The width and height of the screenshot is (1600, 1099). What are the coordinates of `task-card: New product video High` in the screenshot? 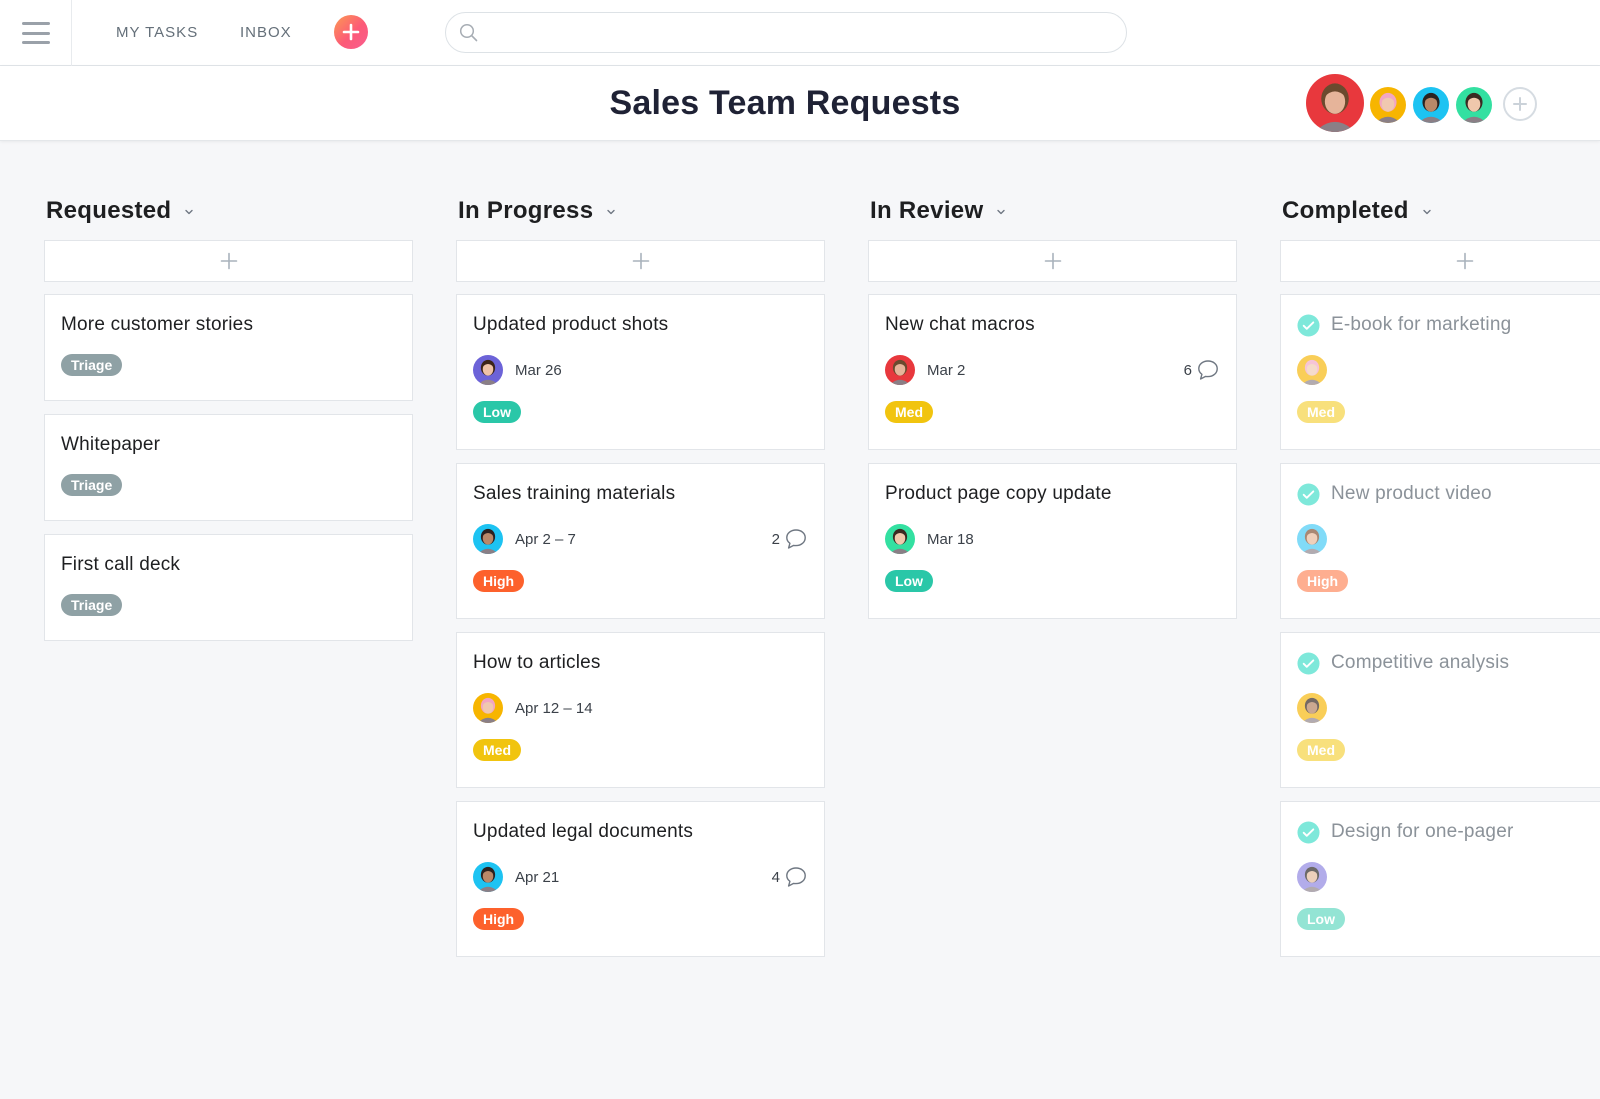 It's located at (1440, 541).